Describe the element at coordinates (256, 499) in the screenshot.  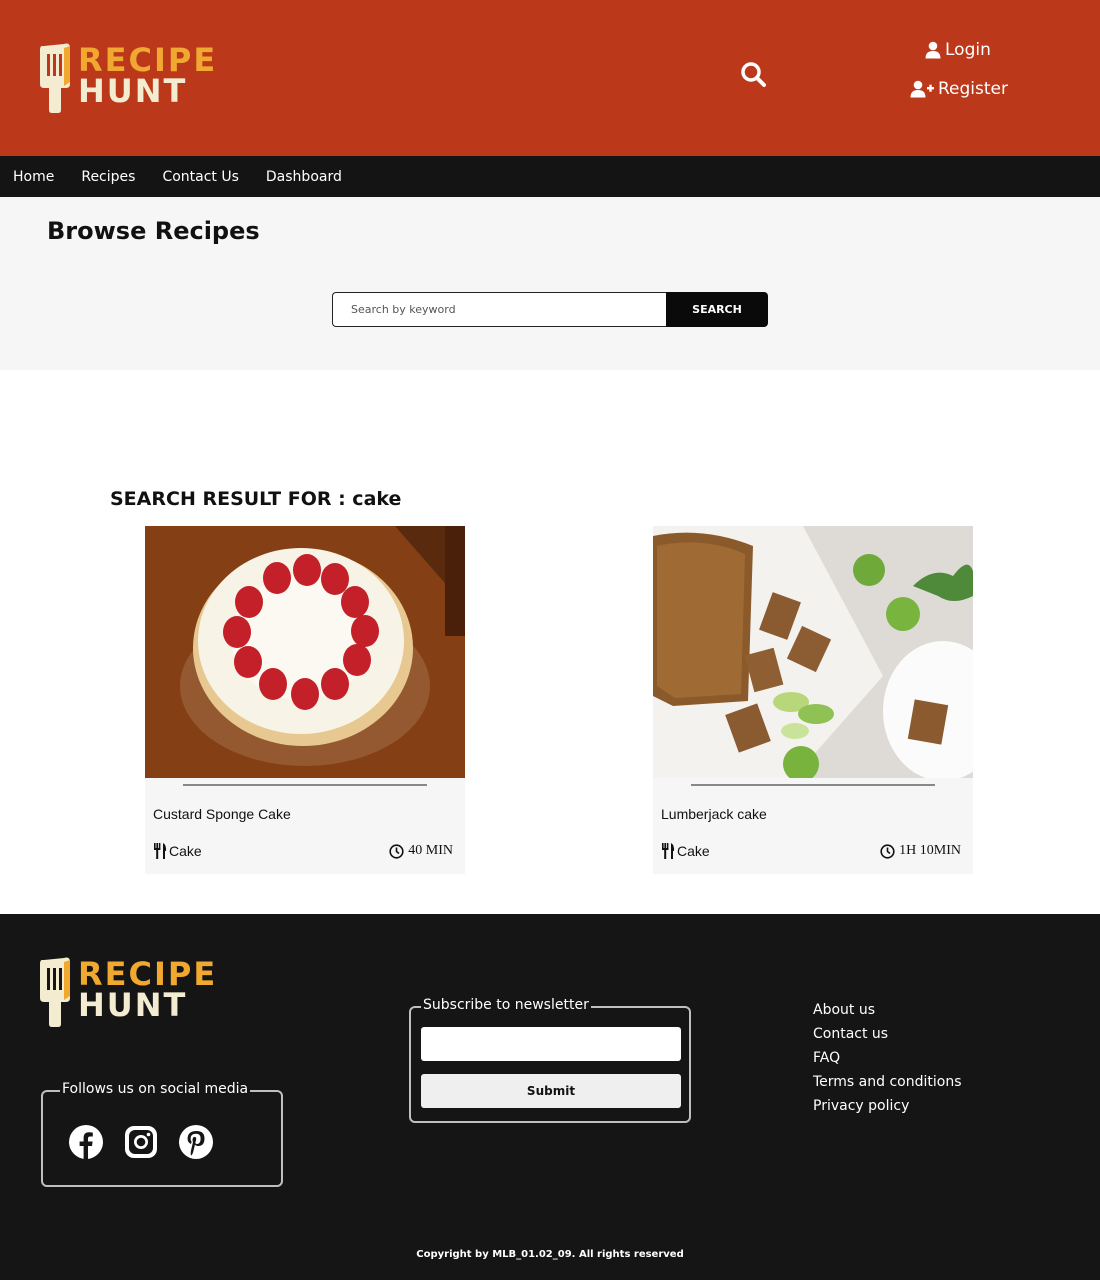
I see `search-result-heading: SEARCH RESULT FOR : cake` at that location.